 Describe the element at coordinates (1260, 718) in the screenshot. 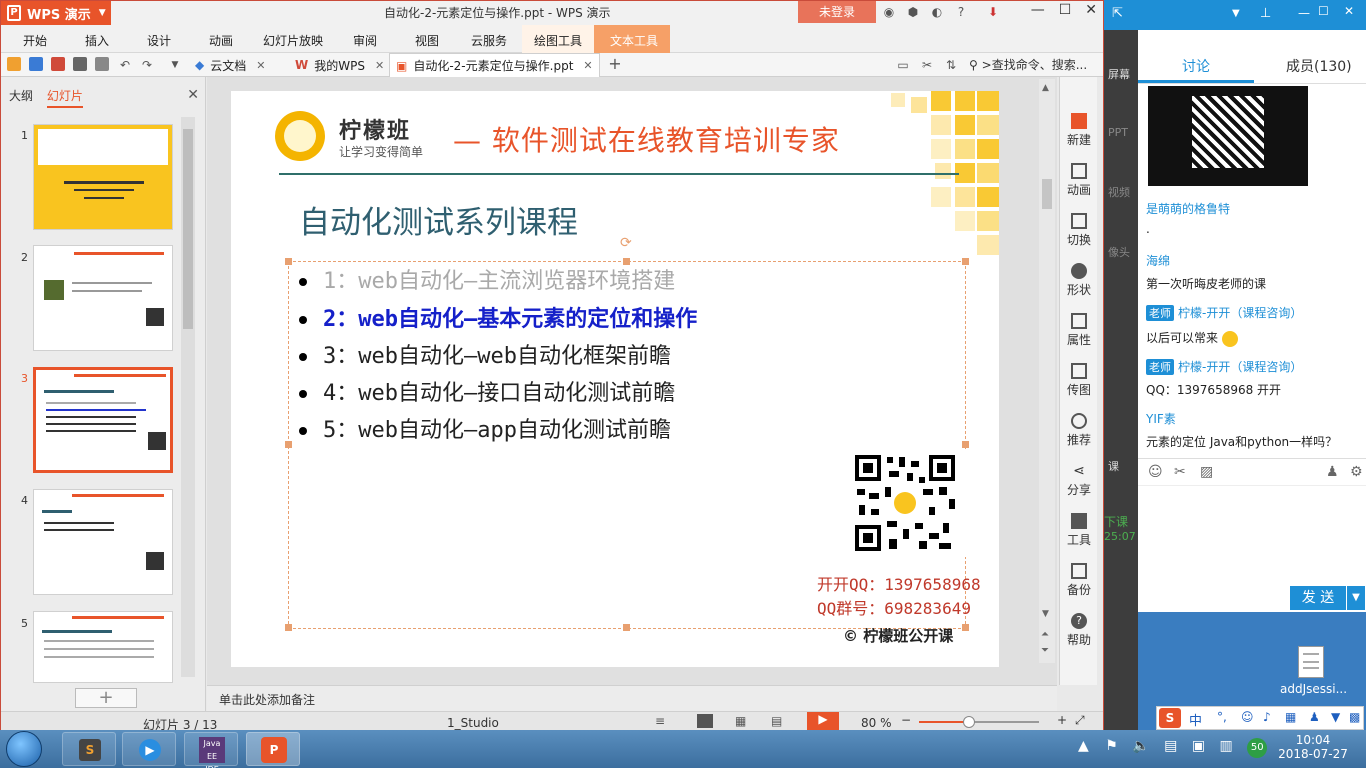

I see `input-method-bar: S 中 °, ☺ ♪ ▦ ♟ ▼ ▩` at that location.